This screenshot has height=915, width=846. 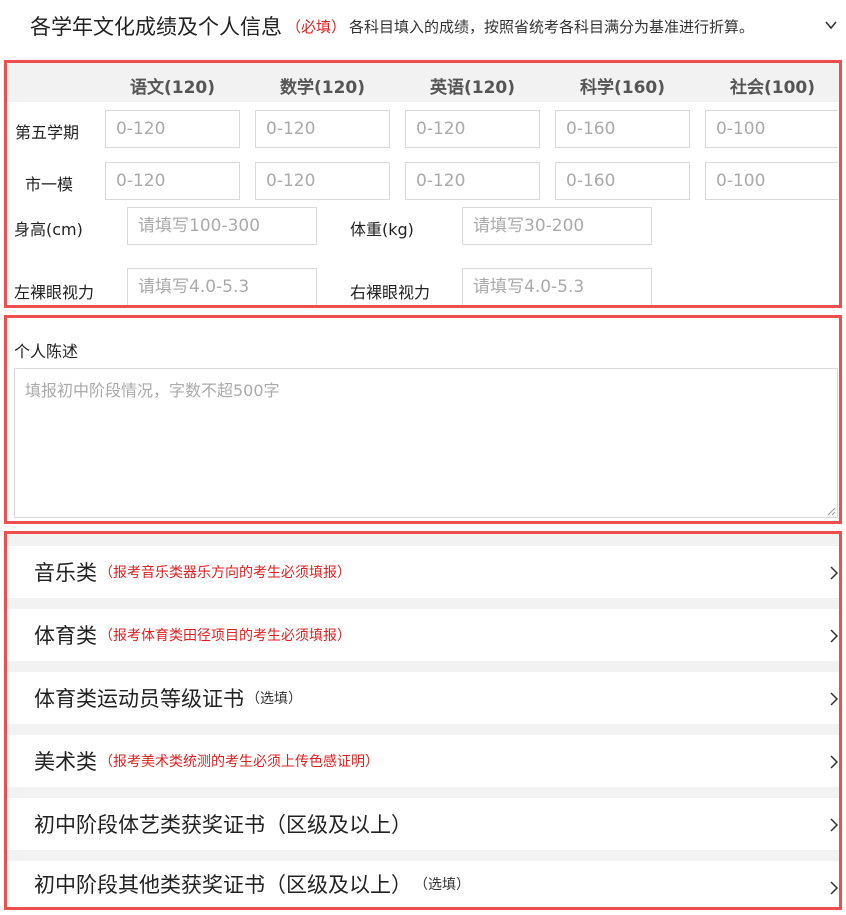 I want to click on category-note: （报考美术类统测的考生必须上传色感证明）, so click(x=239, y=762).